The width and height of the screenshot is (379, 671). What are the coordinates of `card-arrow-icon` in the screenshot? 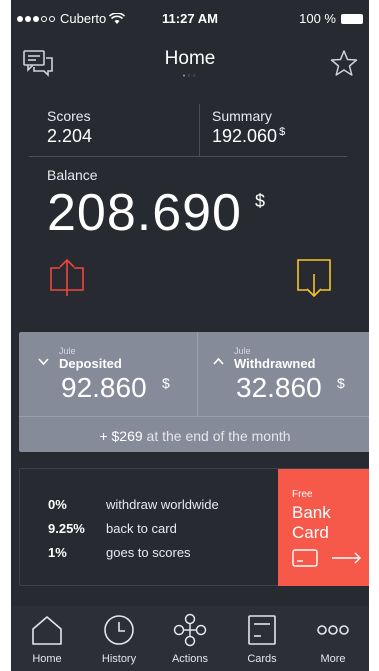 It's located at (326, 558).